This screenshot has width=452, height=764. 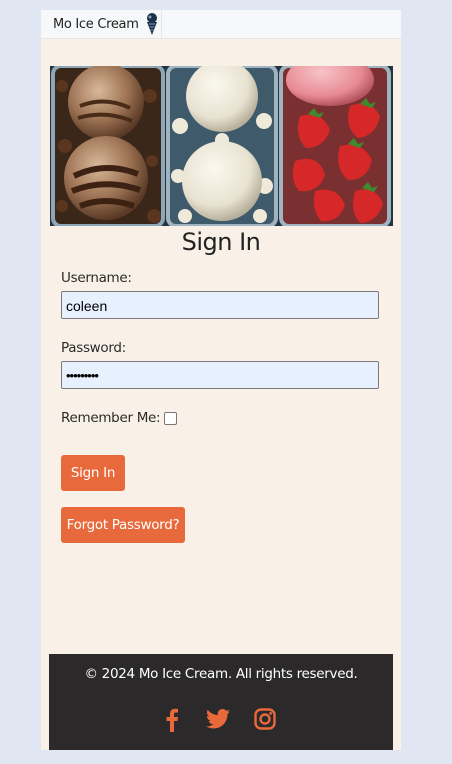 What do you see at coordinates (172, 720) in the screenshot?
I see `facebook-icon` at bounding box center [172, 720].